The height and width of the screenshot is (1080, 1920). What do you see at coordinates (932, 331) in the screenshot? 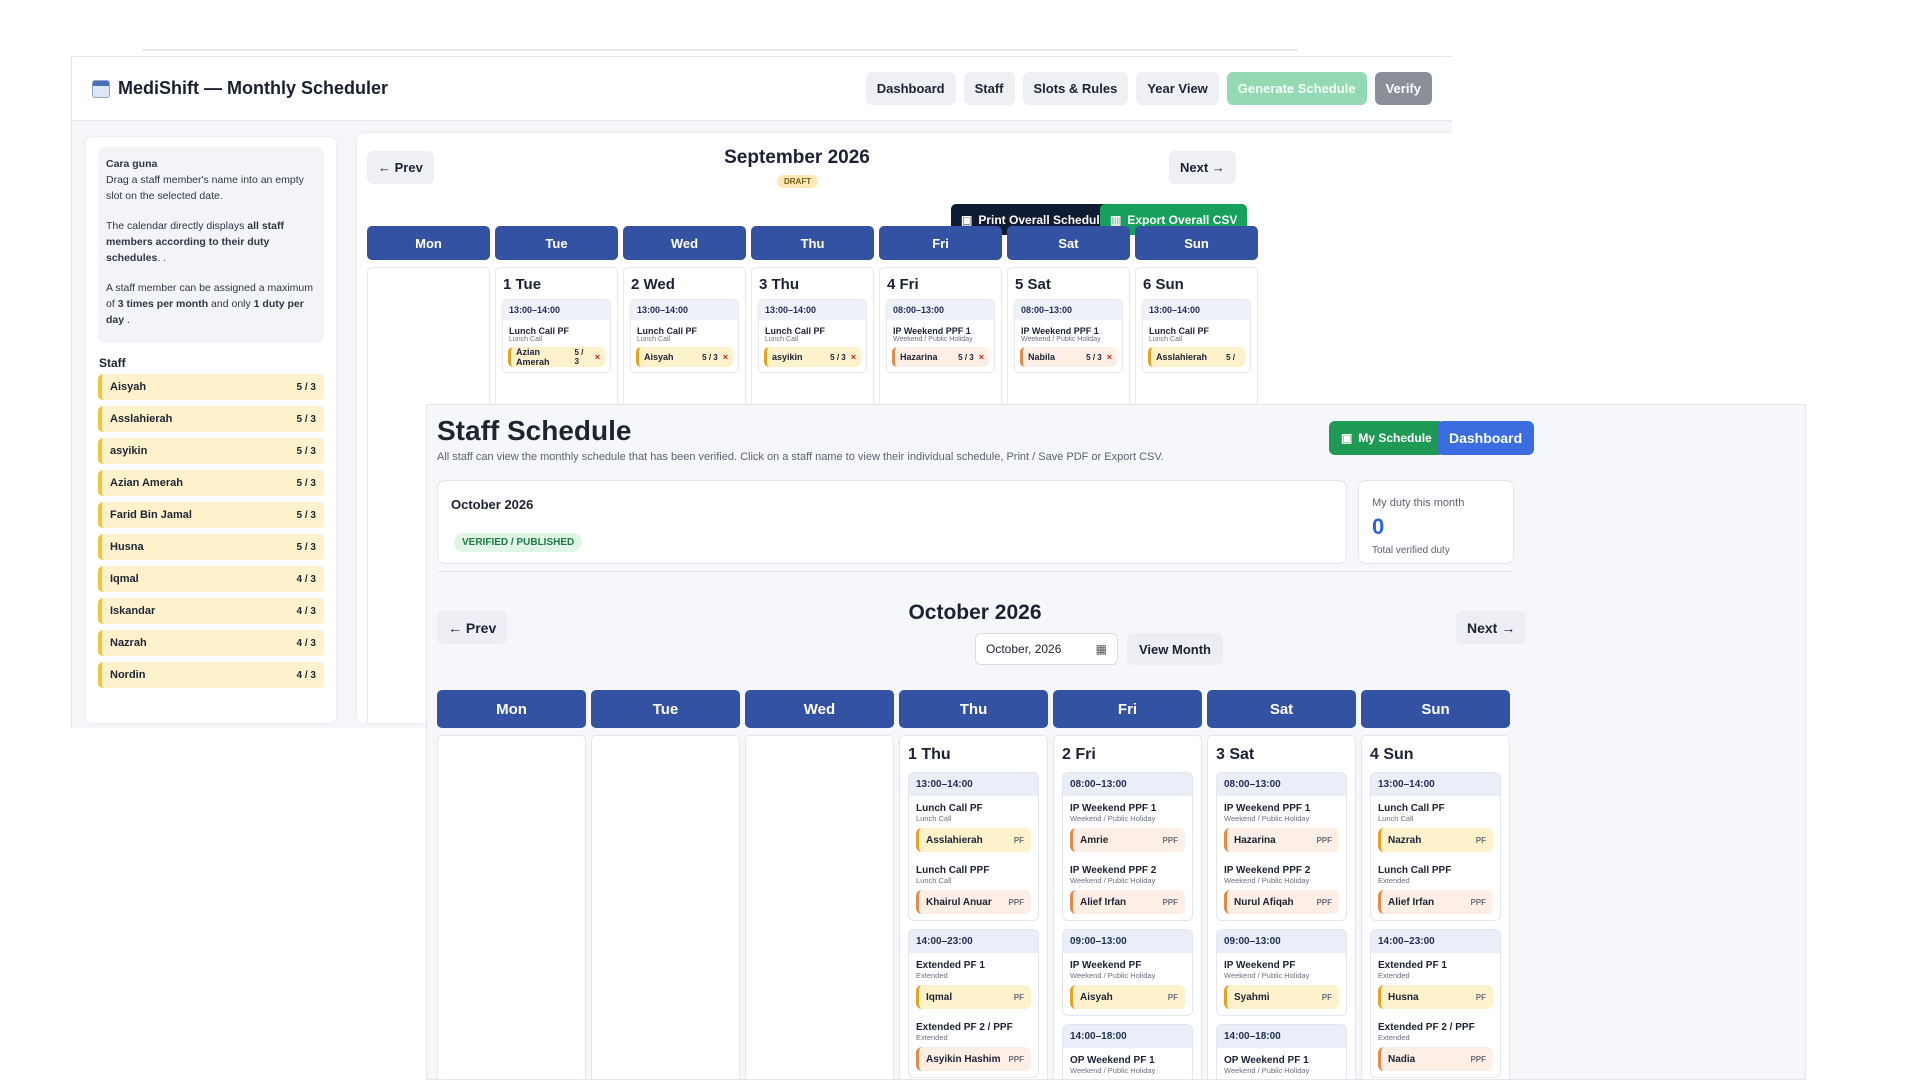
I see `slot-name: IP Weekend PPF 1` at bounding box center [932, 331].